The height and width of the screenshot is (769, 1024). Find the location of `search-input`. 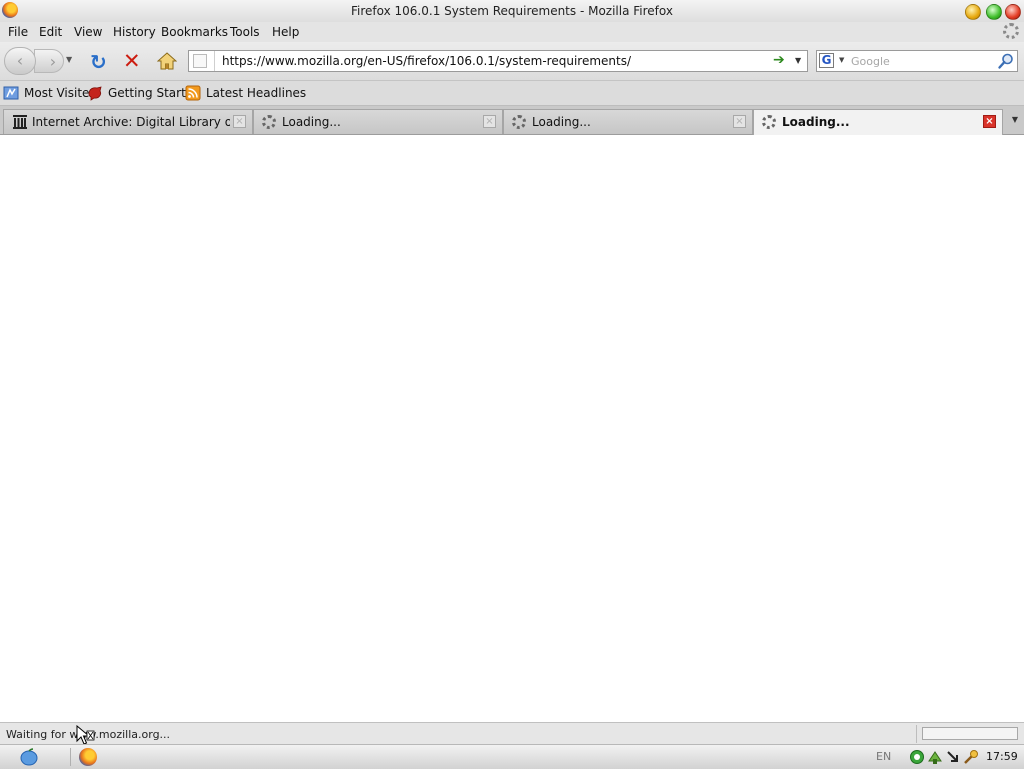

search-input is located at coordinates (921, 61).